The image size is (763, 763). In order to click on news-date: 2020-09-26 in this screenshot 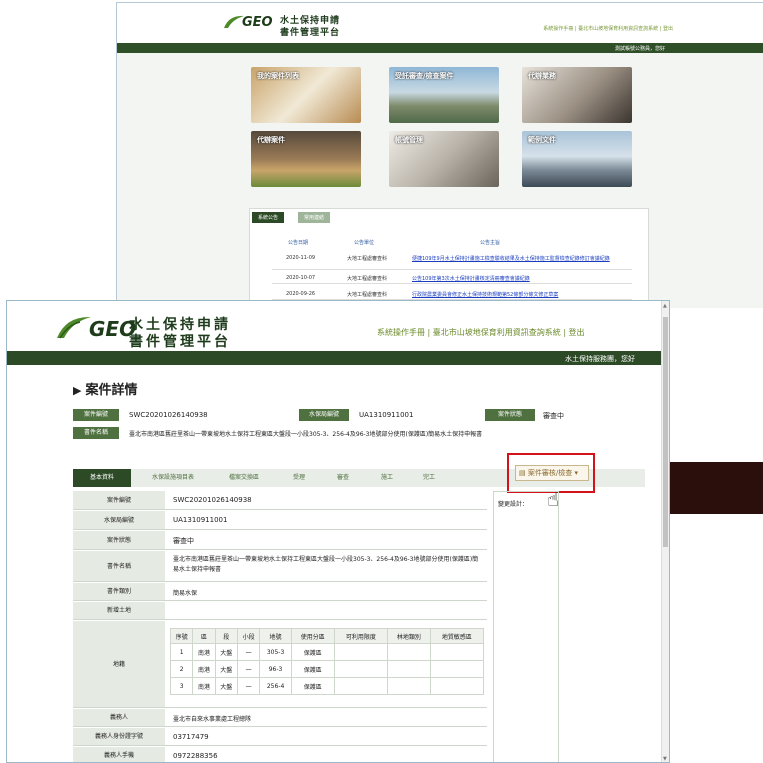, I will do `click(301, 294)`.